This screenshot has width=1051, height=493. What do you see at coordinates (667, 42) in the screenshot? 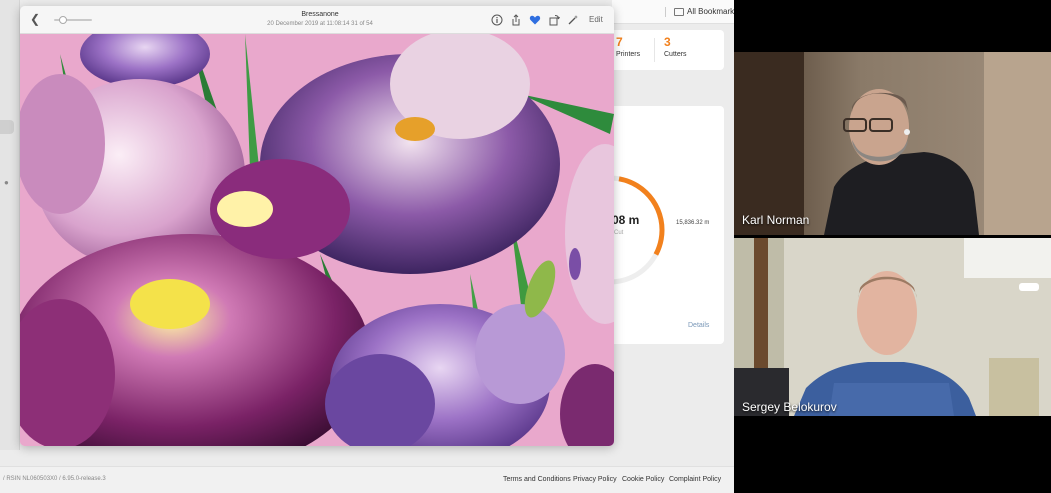
I see `cutters-count: 3` at bounding box center [667, 42].